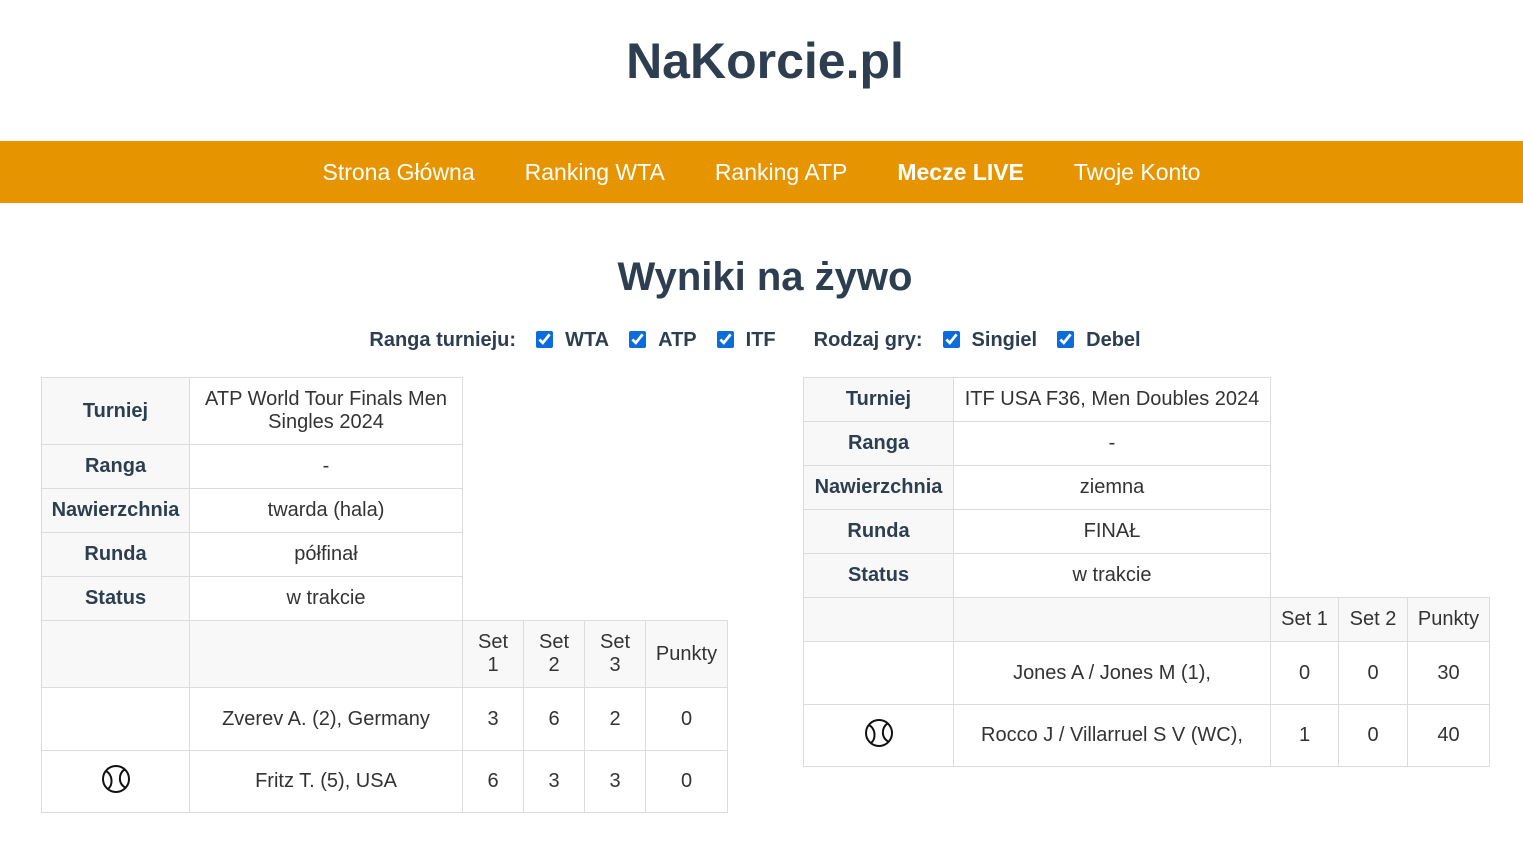  What do you see at coordinates (615, 654) in the screenshot?
I see `set3-header: Set 3` at bounding box center [615, 654].